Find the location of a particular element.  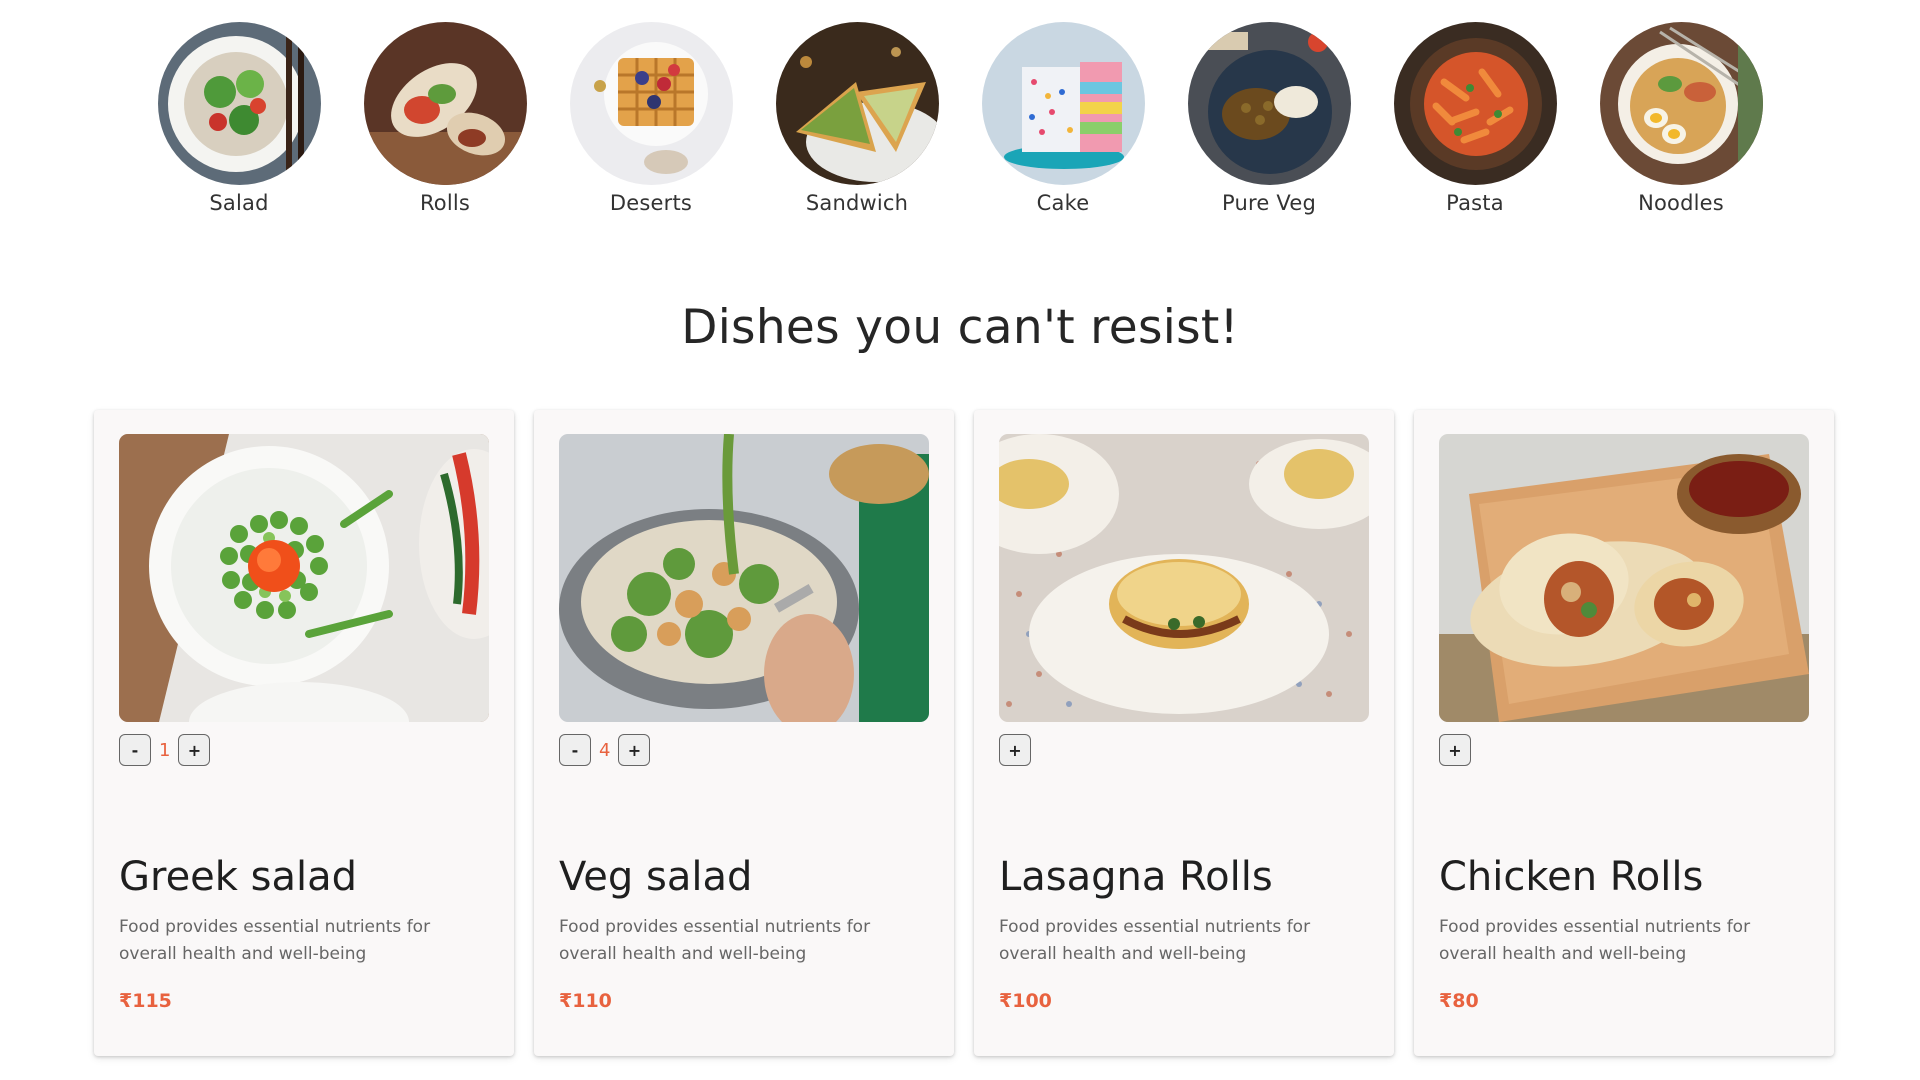

veg-salad-photo is located at coordinates (744, 578).